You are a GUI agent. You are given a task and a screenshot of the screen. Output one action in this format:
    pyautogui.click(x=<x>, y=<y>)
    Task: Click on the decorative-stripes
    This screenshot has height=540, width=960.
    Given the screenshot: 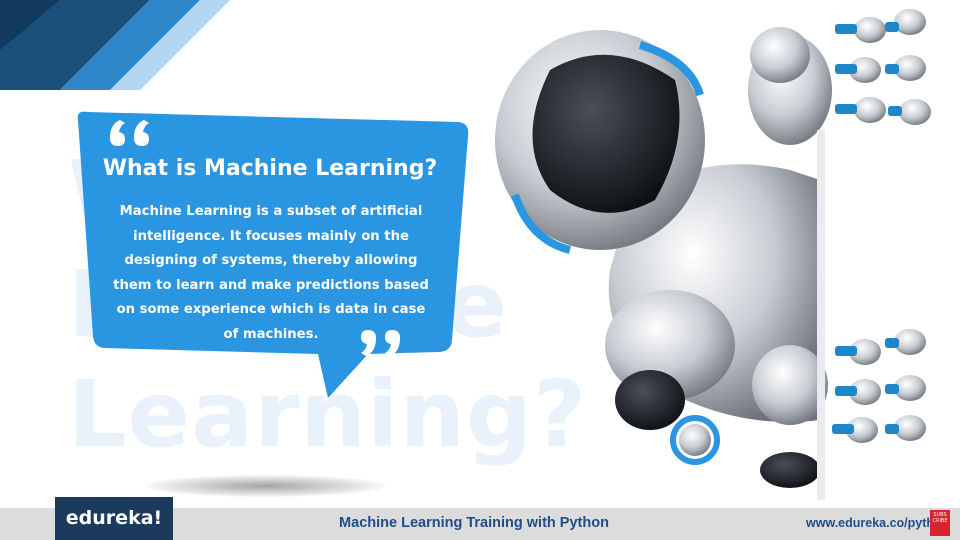 What is the action you would take?
    pyautogui.click(x=115, y=45)
    